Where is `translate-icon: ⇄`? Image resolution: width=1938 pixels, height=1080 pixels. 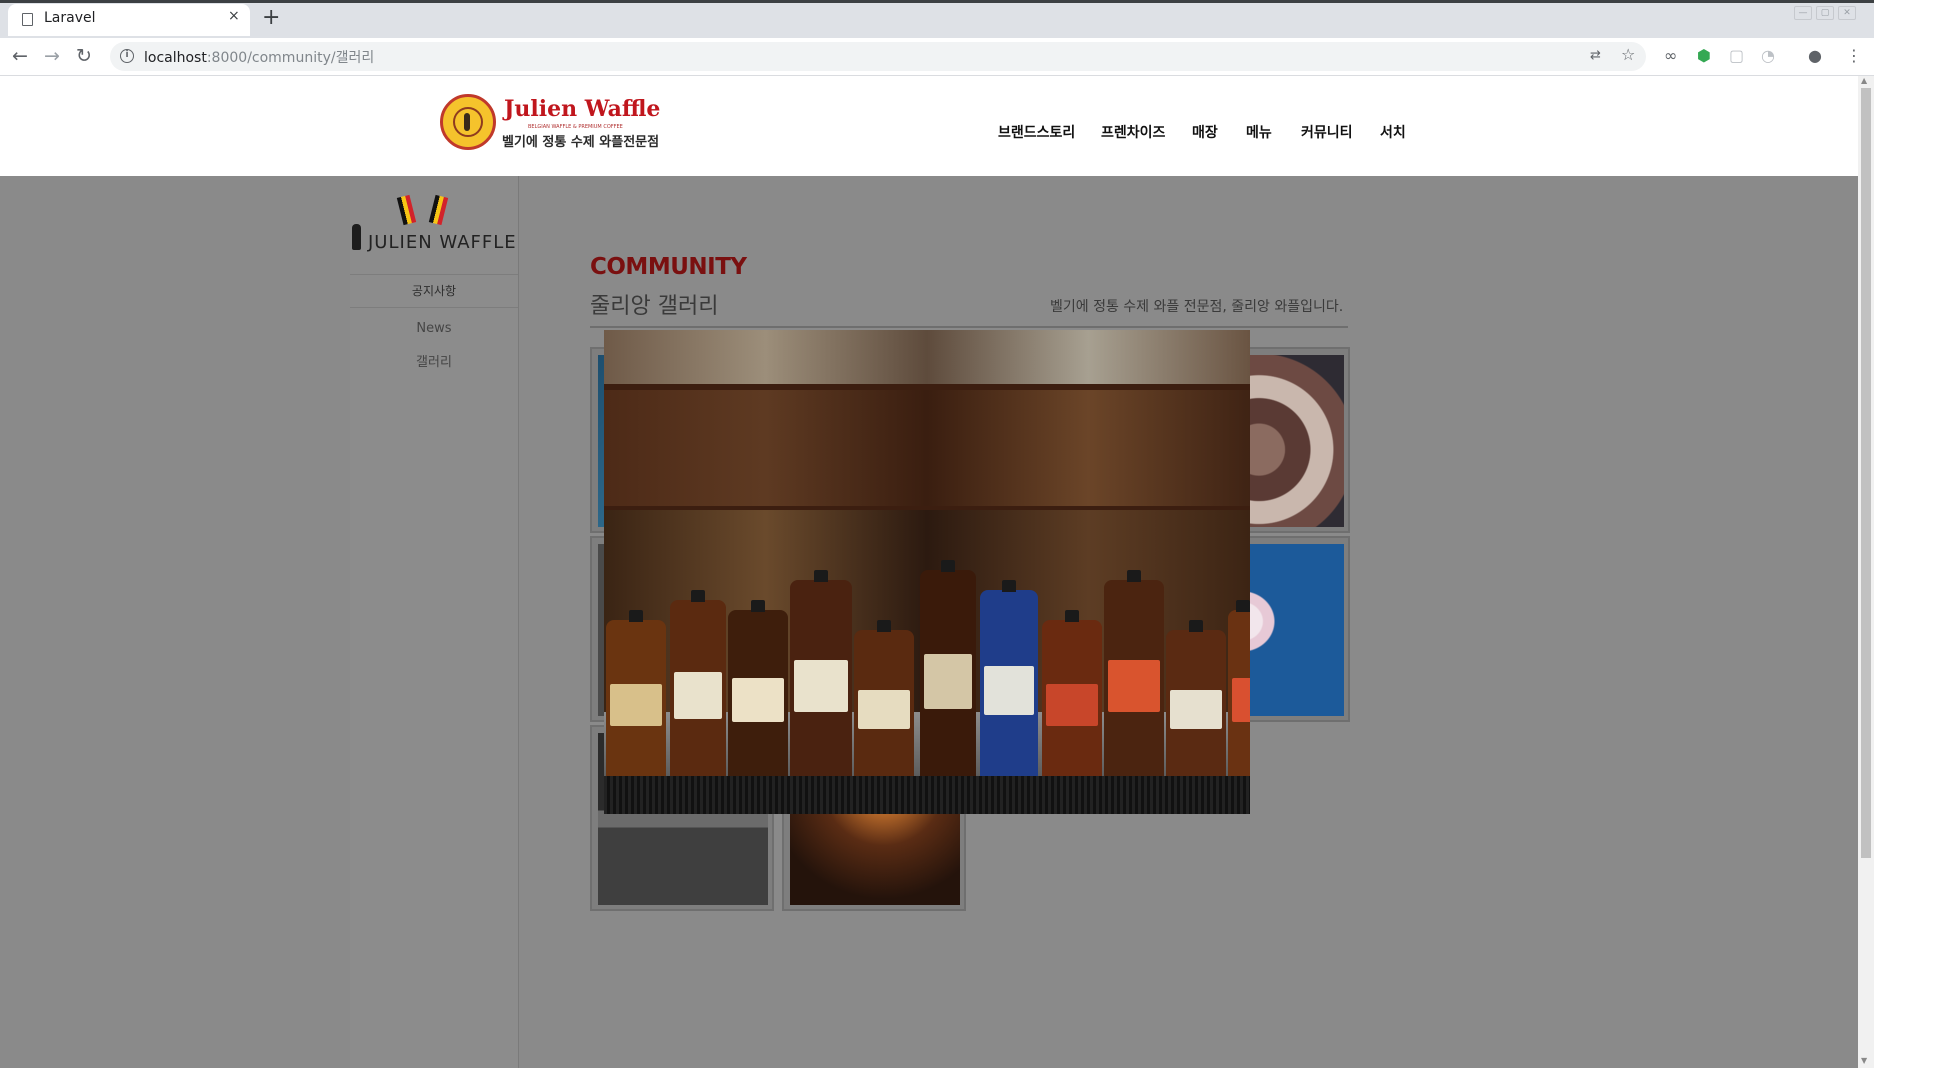
translate-icon: ⇄ is located at coordinates (1595, 56).